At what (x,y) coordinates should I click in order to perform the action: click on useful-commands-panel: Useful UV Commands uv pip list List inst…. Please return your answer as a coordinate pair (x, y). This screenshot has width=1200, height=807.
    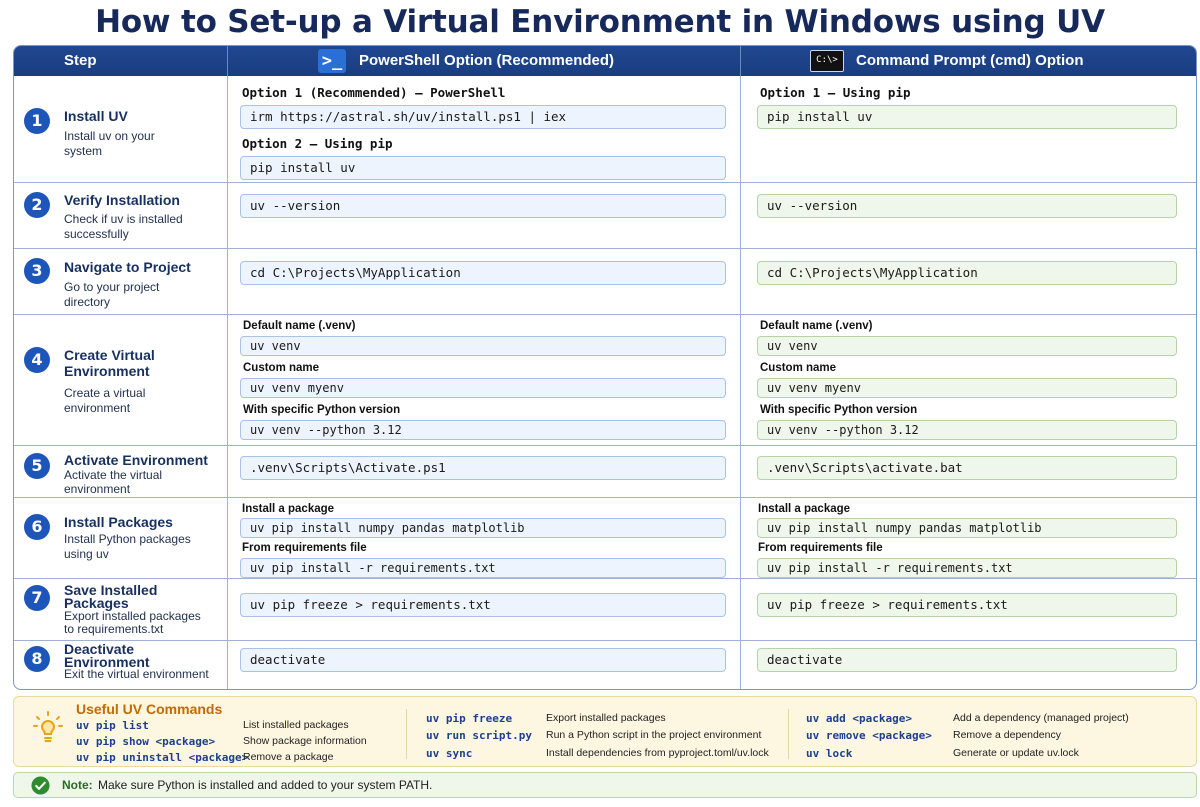
    Looking at the image, I should click on (605, 731).